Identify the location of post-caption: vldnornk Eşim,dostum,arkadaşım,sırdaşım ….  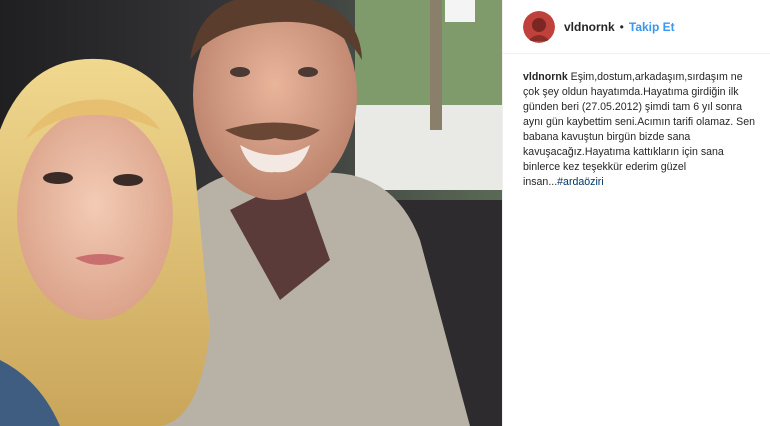
(641, 130).